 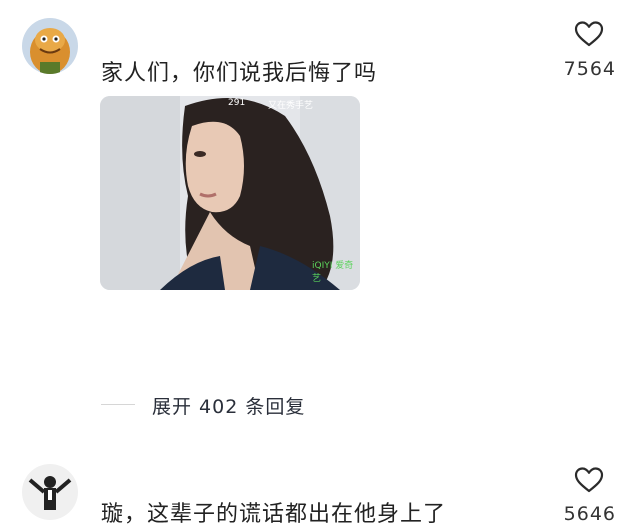 What do you see at coordinates (239, 73) in the screenshot?
I see `comment-text: 家人们，你们说我后悔了吗` at bounding box center [239, 73].